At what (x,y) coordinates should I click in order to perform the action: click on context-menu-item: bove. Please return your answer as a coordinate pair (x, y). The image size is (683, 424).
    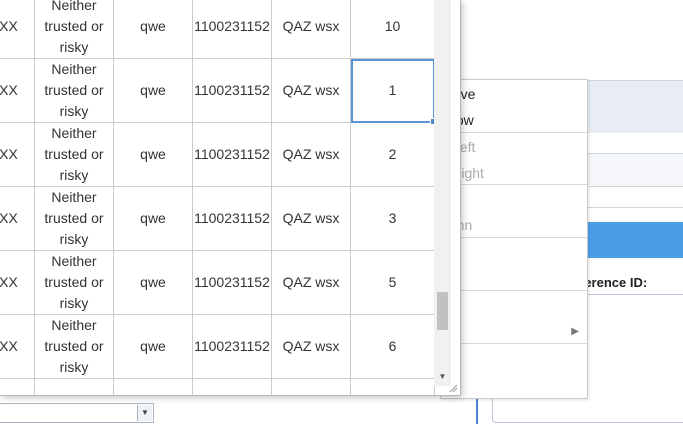
    Looking at the image, I should click on (514, 94).